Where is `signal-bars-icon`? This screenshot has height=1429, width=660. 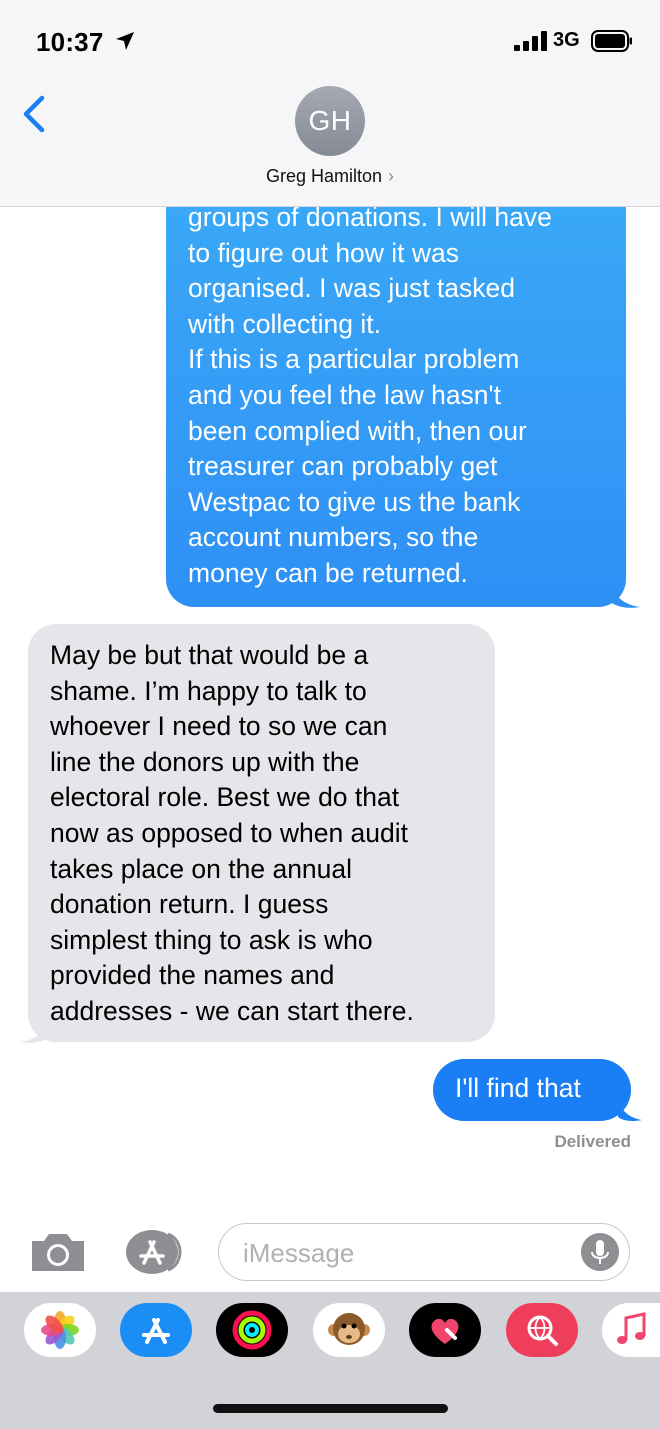
signal-bars-icon is located at coordinates (530, 41).